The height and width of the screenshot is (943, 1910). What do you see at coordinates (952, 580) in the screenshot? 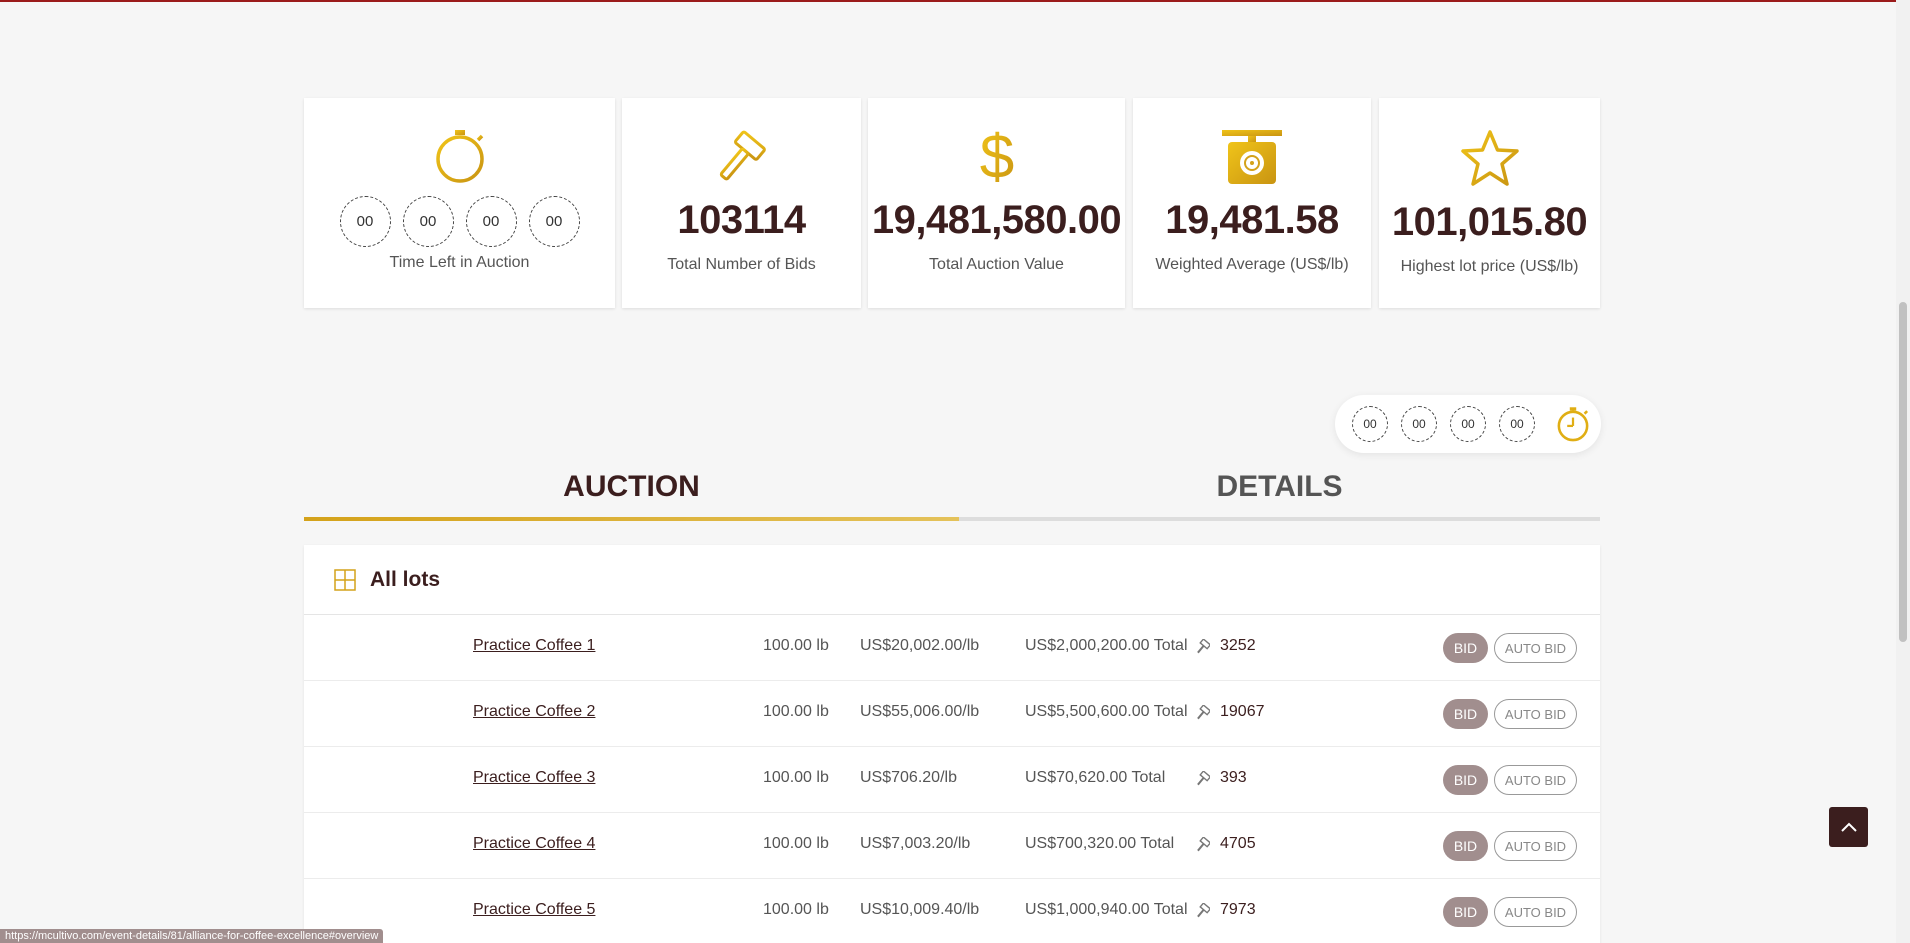
I see `lots-panel-header: All lots` at bounding box center [952, 580].